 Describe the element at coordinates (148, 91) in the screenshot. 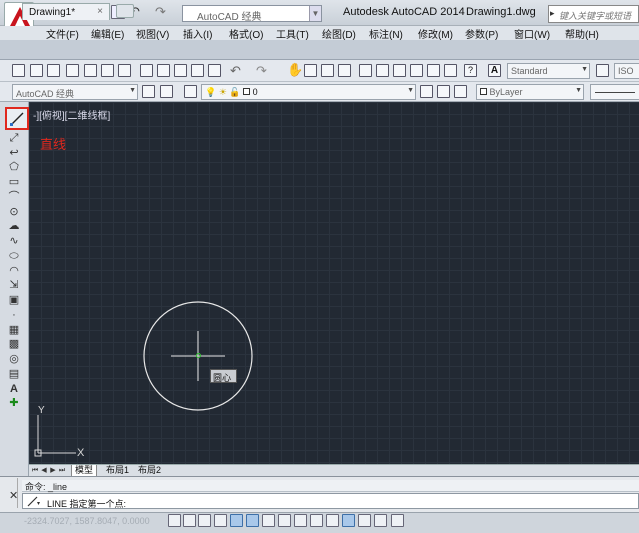

I see `workspace-settings-icon` at that location.